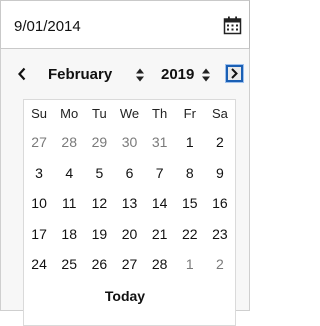  I want to click on day-cell: 22, so click(190, 234).